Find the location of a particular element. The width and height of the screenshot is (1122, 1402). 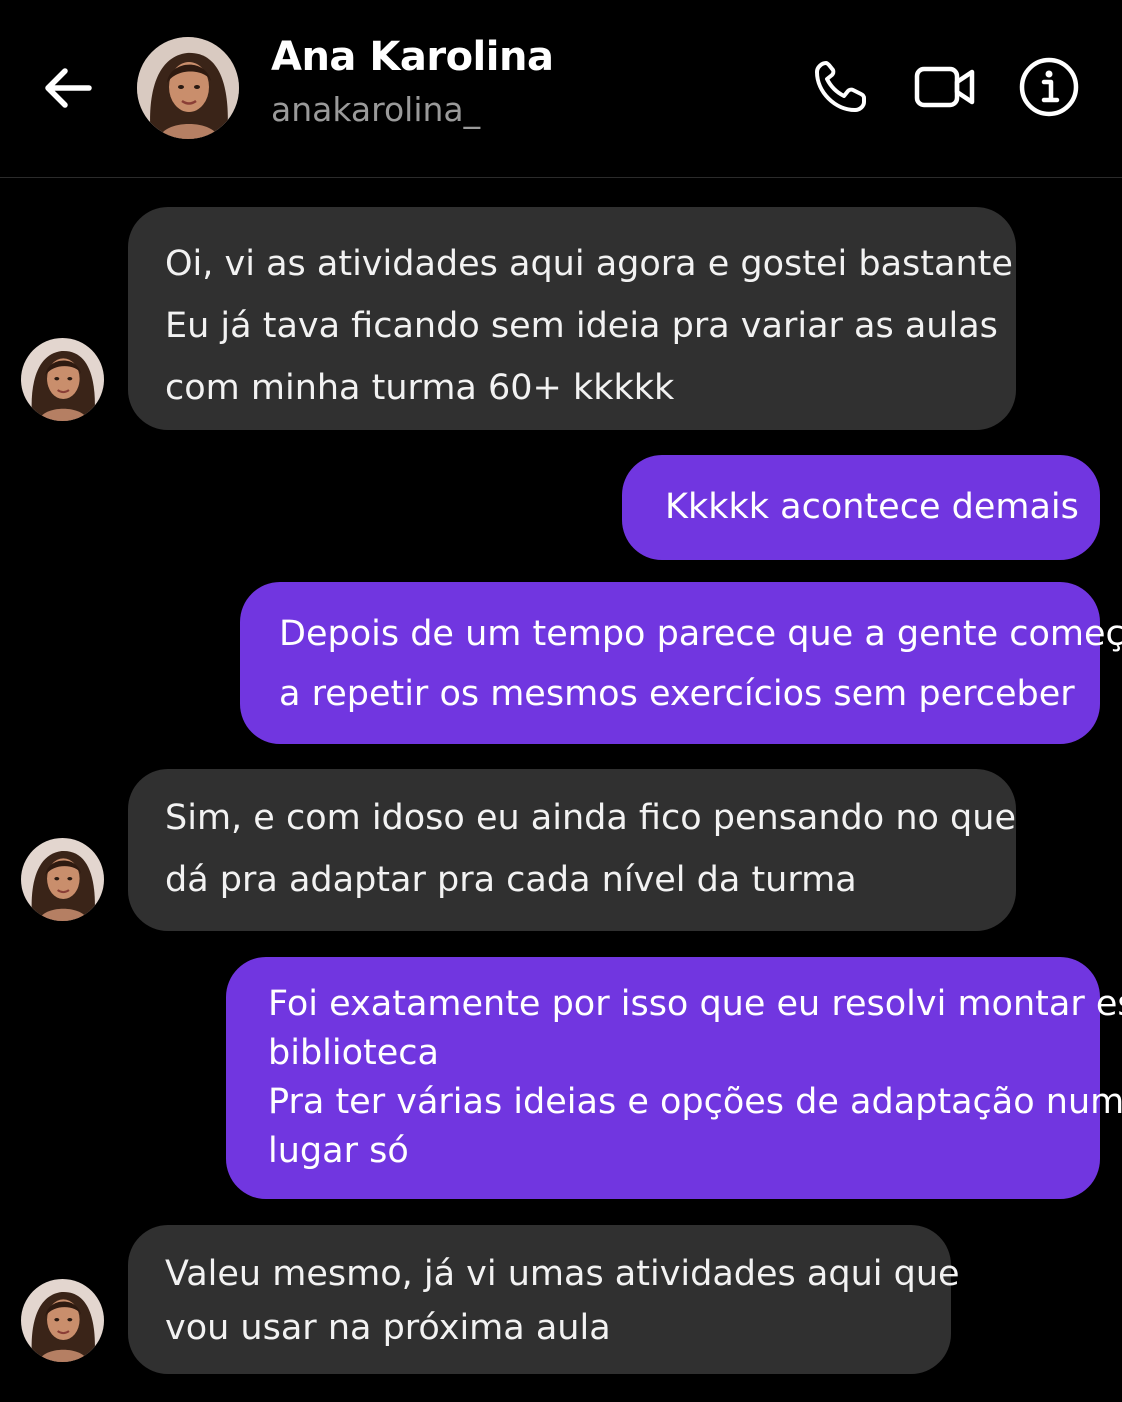

message-text: vou usar na próxima aula is located at coordinates (388, 1328).